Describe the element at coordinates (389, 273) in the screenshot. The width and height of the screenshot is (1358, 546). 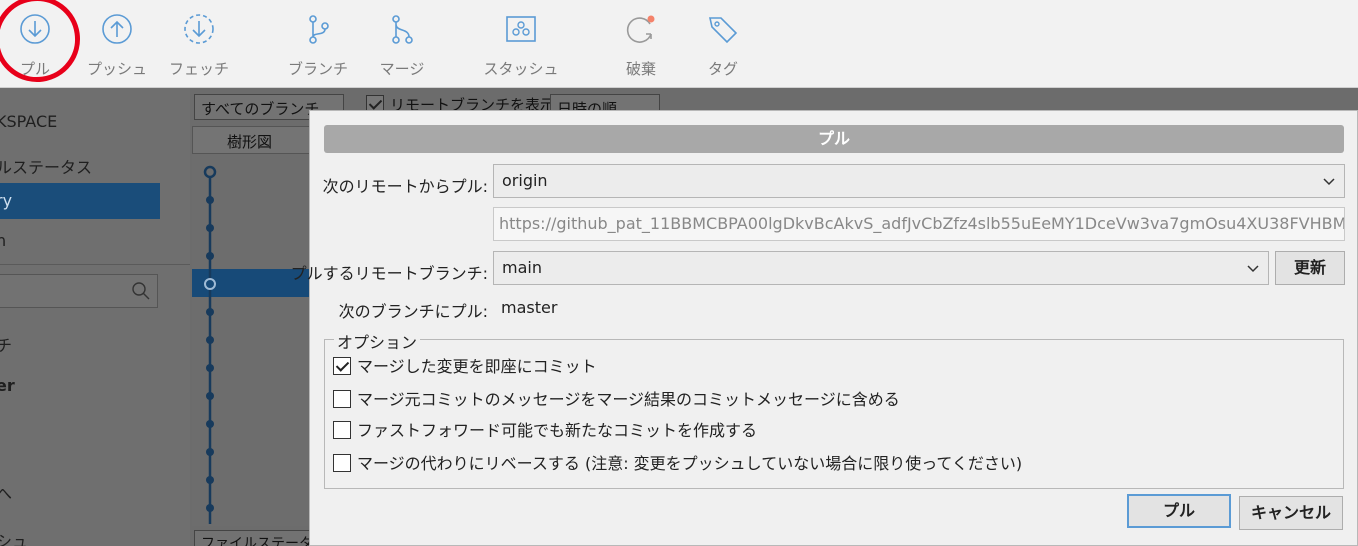
I see `remote-branch-label: プルするリモートブランチ:` at that location.